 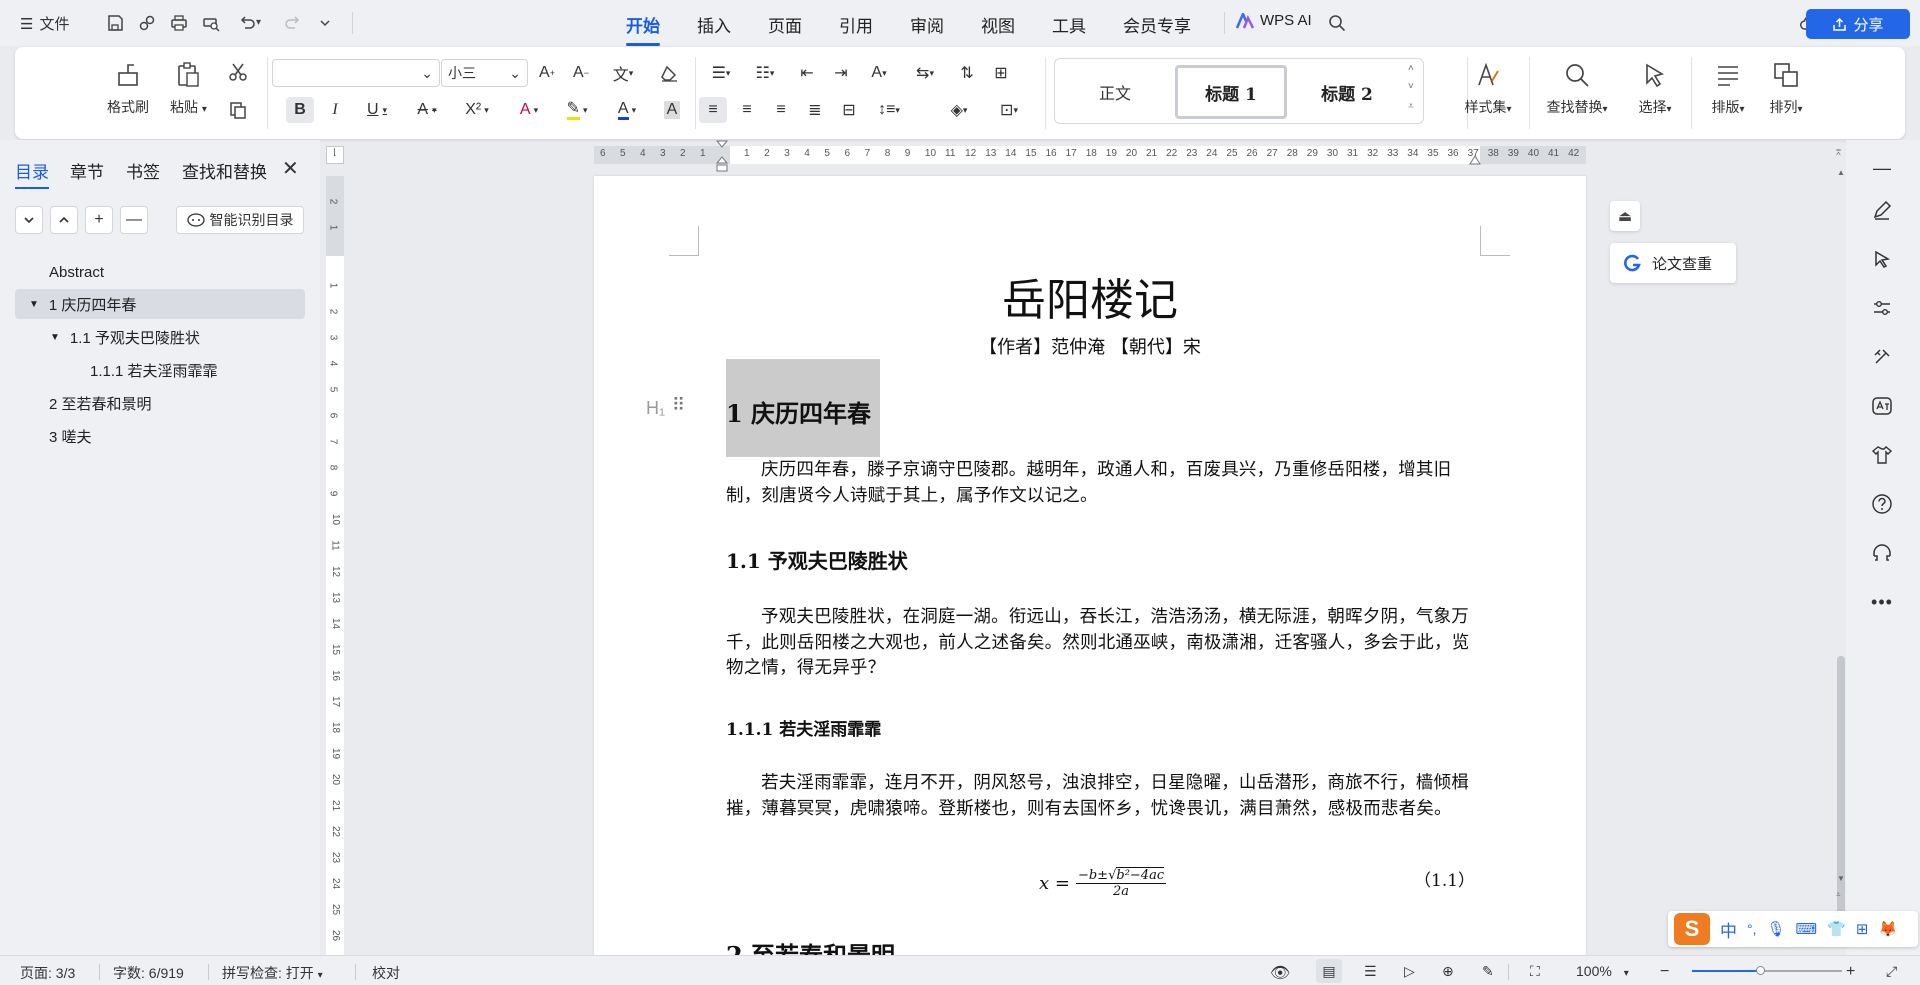 What do you see at coordinates (1411, 68) in the screenshot?
I see `chevron-up-icon: ˄` at bounding box center [1411, 68].